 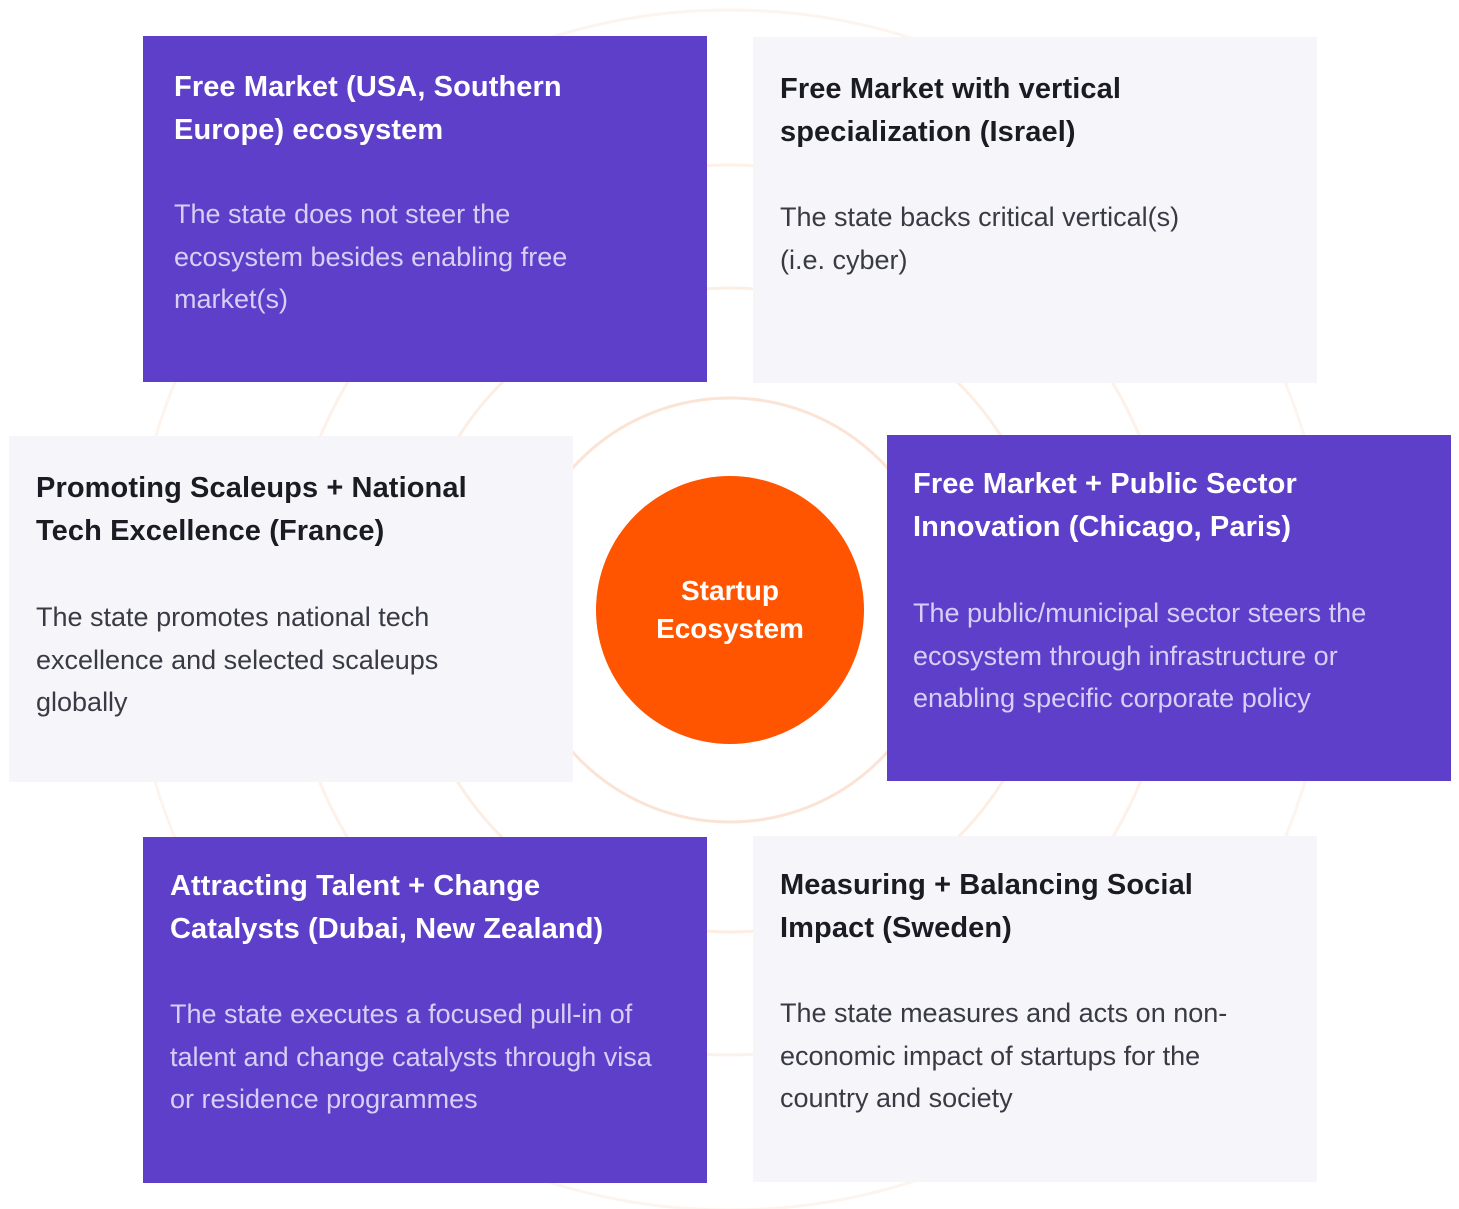 I want to click on center-label: Startup Ecosystem, so click(x=730, y=609).